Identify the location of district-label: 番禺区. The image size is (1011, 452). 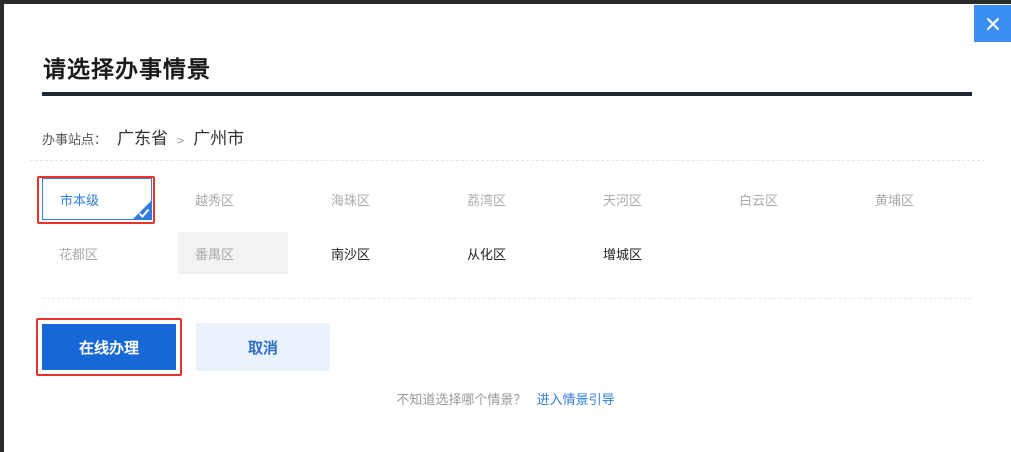
(215, 255).